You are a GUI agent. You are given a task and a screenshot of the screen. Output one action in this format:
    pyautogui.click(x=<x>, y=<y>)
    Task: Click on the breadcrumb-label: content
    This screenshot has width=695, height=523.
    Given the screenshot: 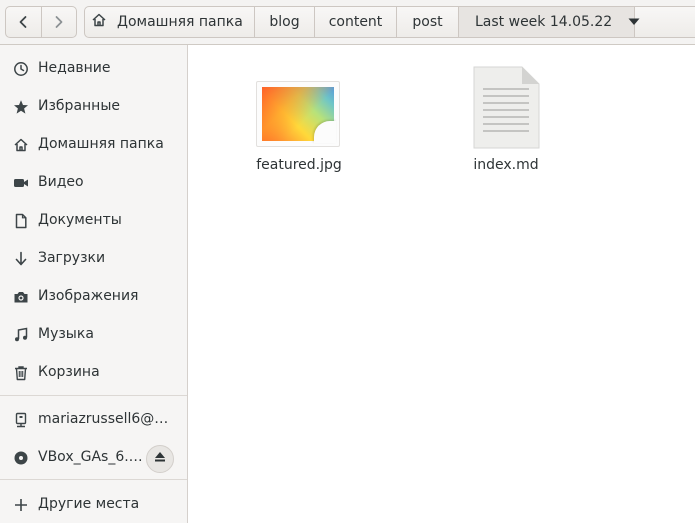 What is the action you would take?
    pyautogui.click(x=355, y=22)
    